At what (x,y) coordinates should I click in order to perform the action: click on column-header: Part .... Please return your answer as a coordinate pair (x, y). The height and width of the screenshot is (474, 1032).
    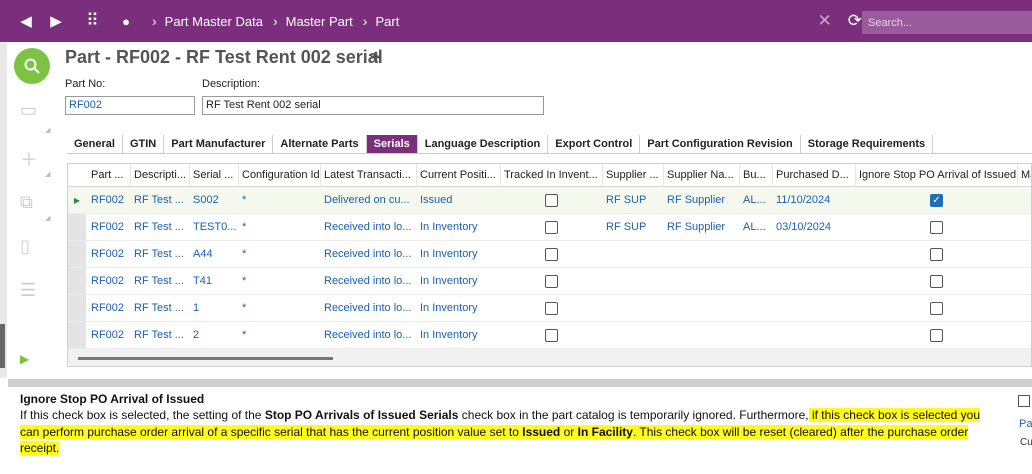
    Looking at the image, I should click on (109, 175).